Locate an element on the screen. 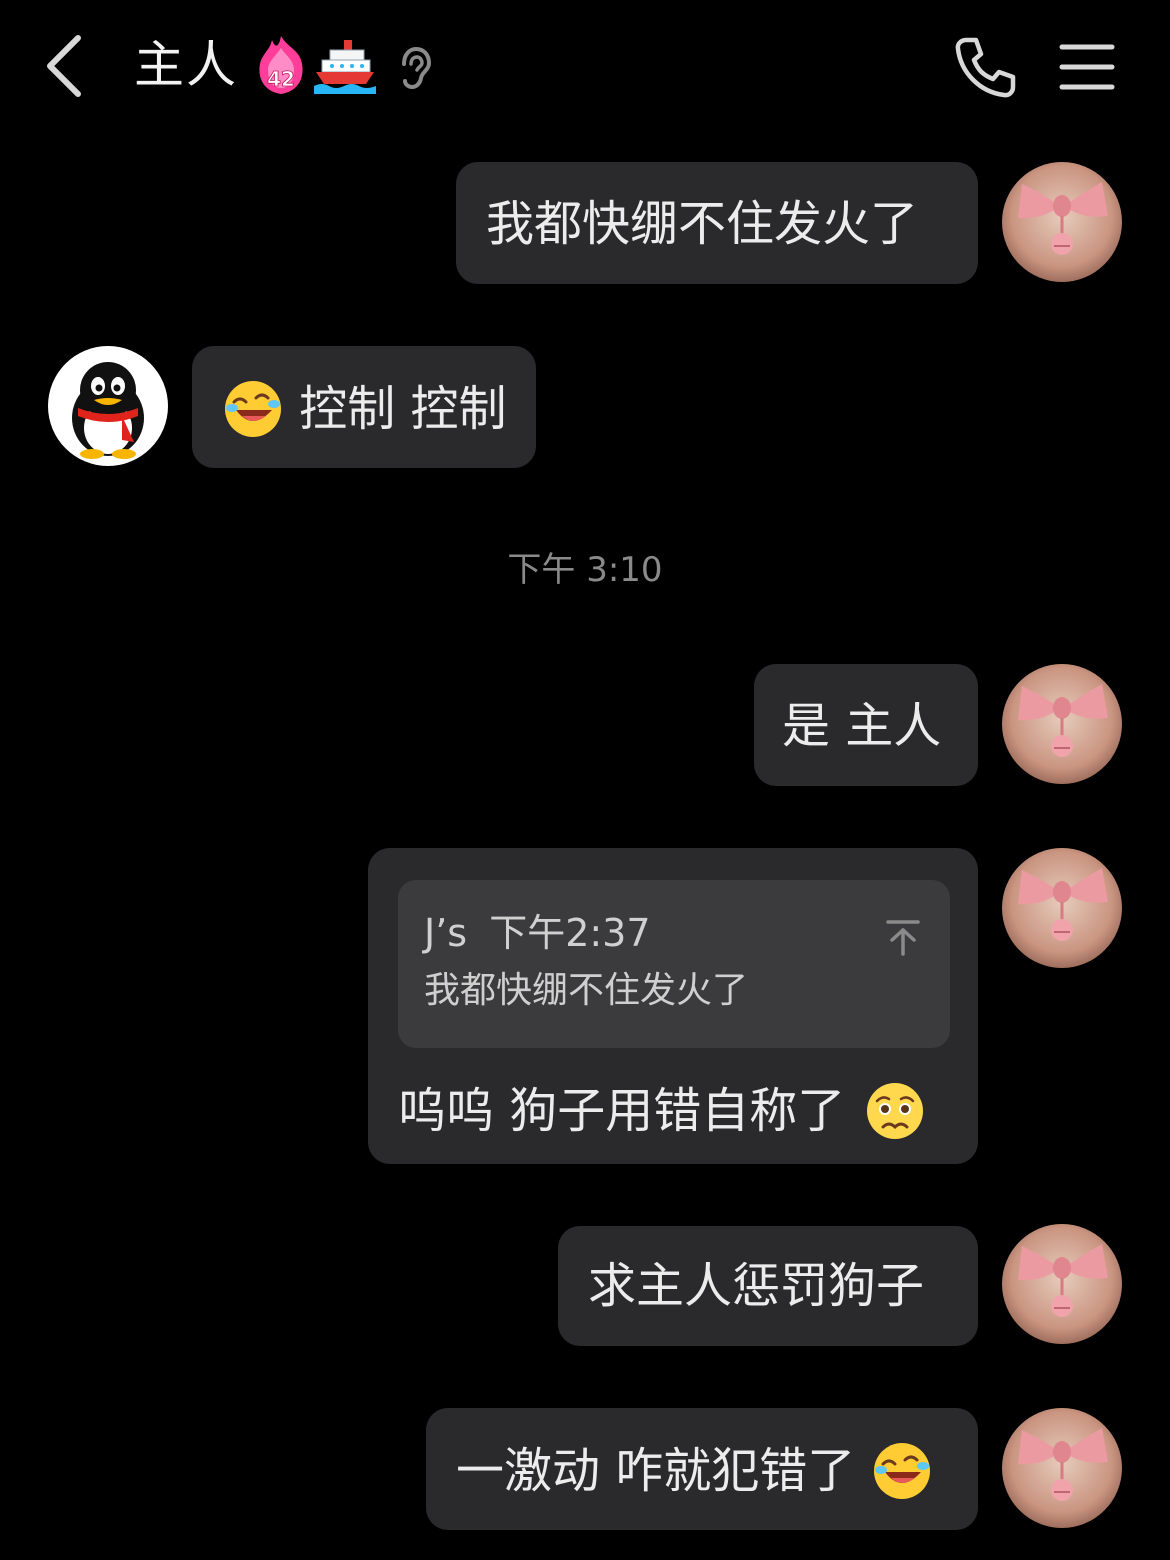  arrow-up-to-top-icon is located at coordinates (903, 938).